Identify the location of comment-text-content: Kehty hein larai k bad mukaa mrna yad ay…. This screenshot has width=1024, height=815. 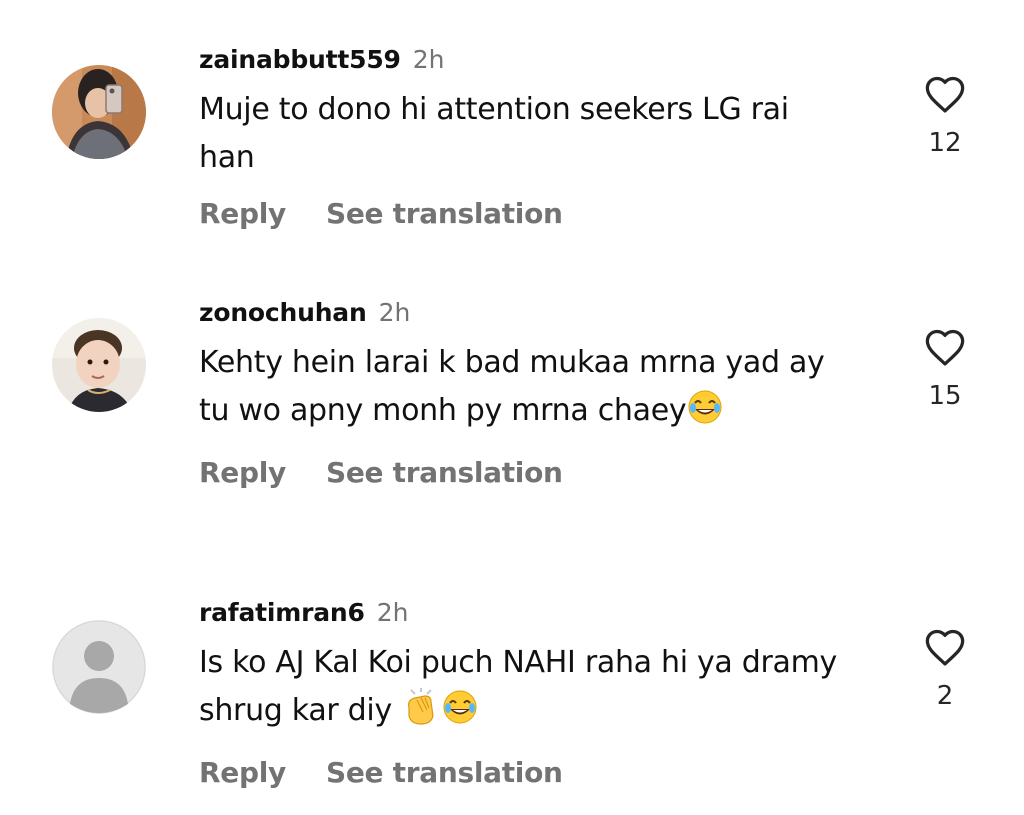
(512, 386).